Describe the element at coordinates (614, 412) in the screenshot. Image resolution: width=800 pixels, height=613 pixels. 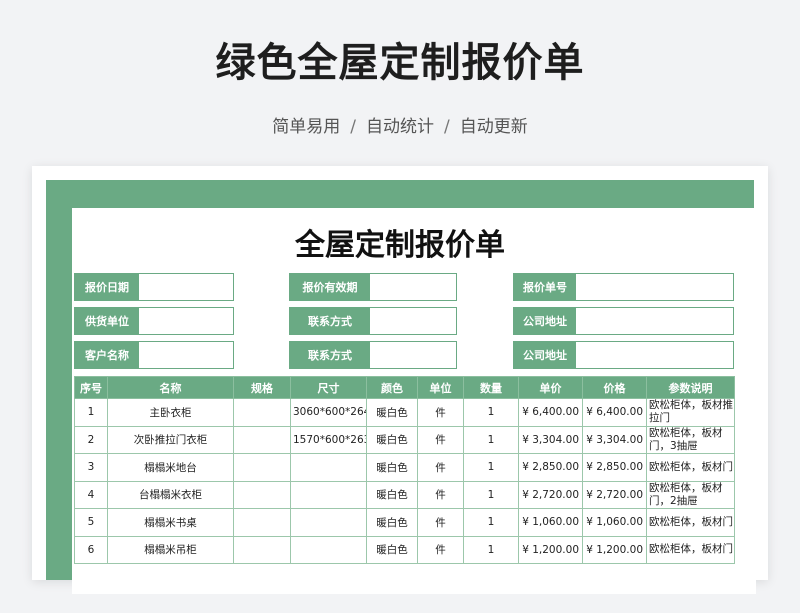
I see `cell-price: ¥ 6,400.00` at that location.